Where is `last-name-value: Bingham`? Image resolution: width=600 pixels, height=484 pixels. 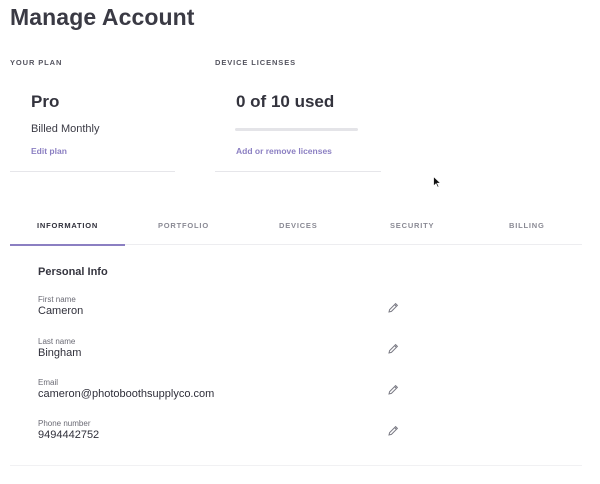 last-name-value: Bingham is located at coordinates (60, 353).